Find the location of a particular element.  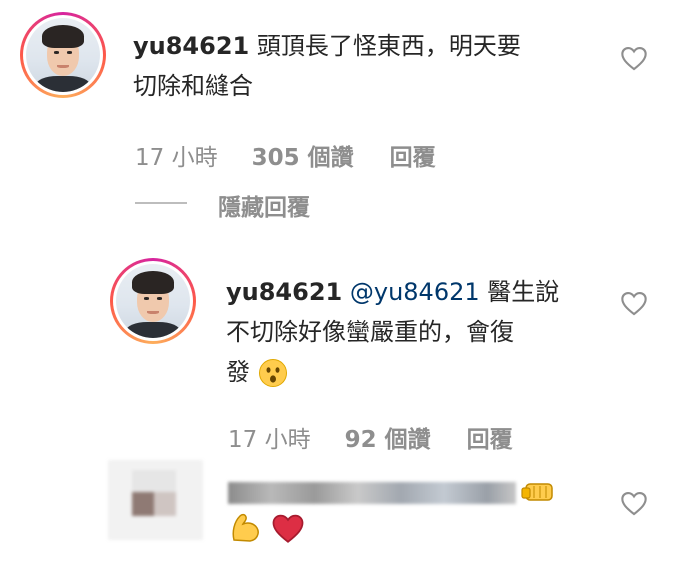

hide-replies-button: 隱藏回覆 is located at coordinates (264, 205).